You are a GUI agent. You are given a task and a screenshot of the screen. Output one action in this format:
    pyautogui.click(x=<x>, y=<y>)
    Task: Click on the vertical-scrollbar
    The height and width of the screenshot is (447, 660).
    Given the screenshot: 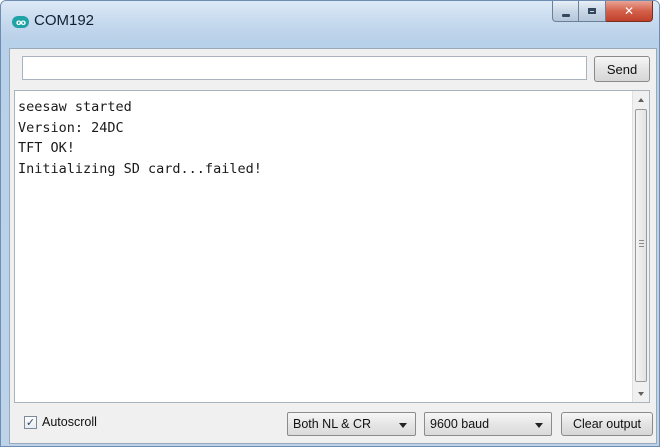 What is the action you would take?
    pyautogui.click(x=640, y=246)
    